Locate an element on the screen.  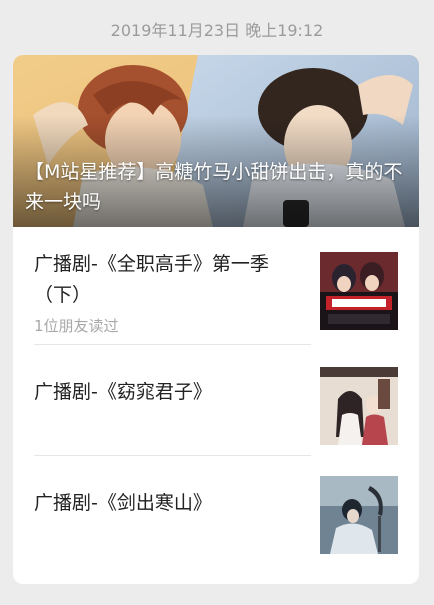
quanzhi-gaoshou-thumbnail is located at coordinates (359, 291).